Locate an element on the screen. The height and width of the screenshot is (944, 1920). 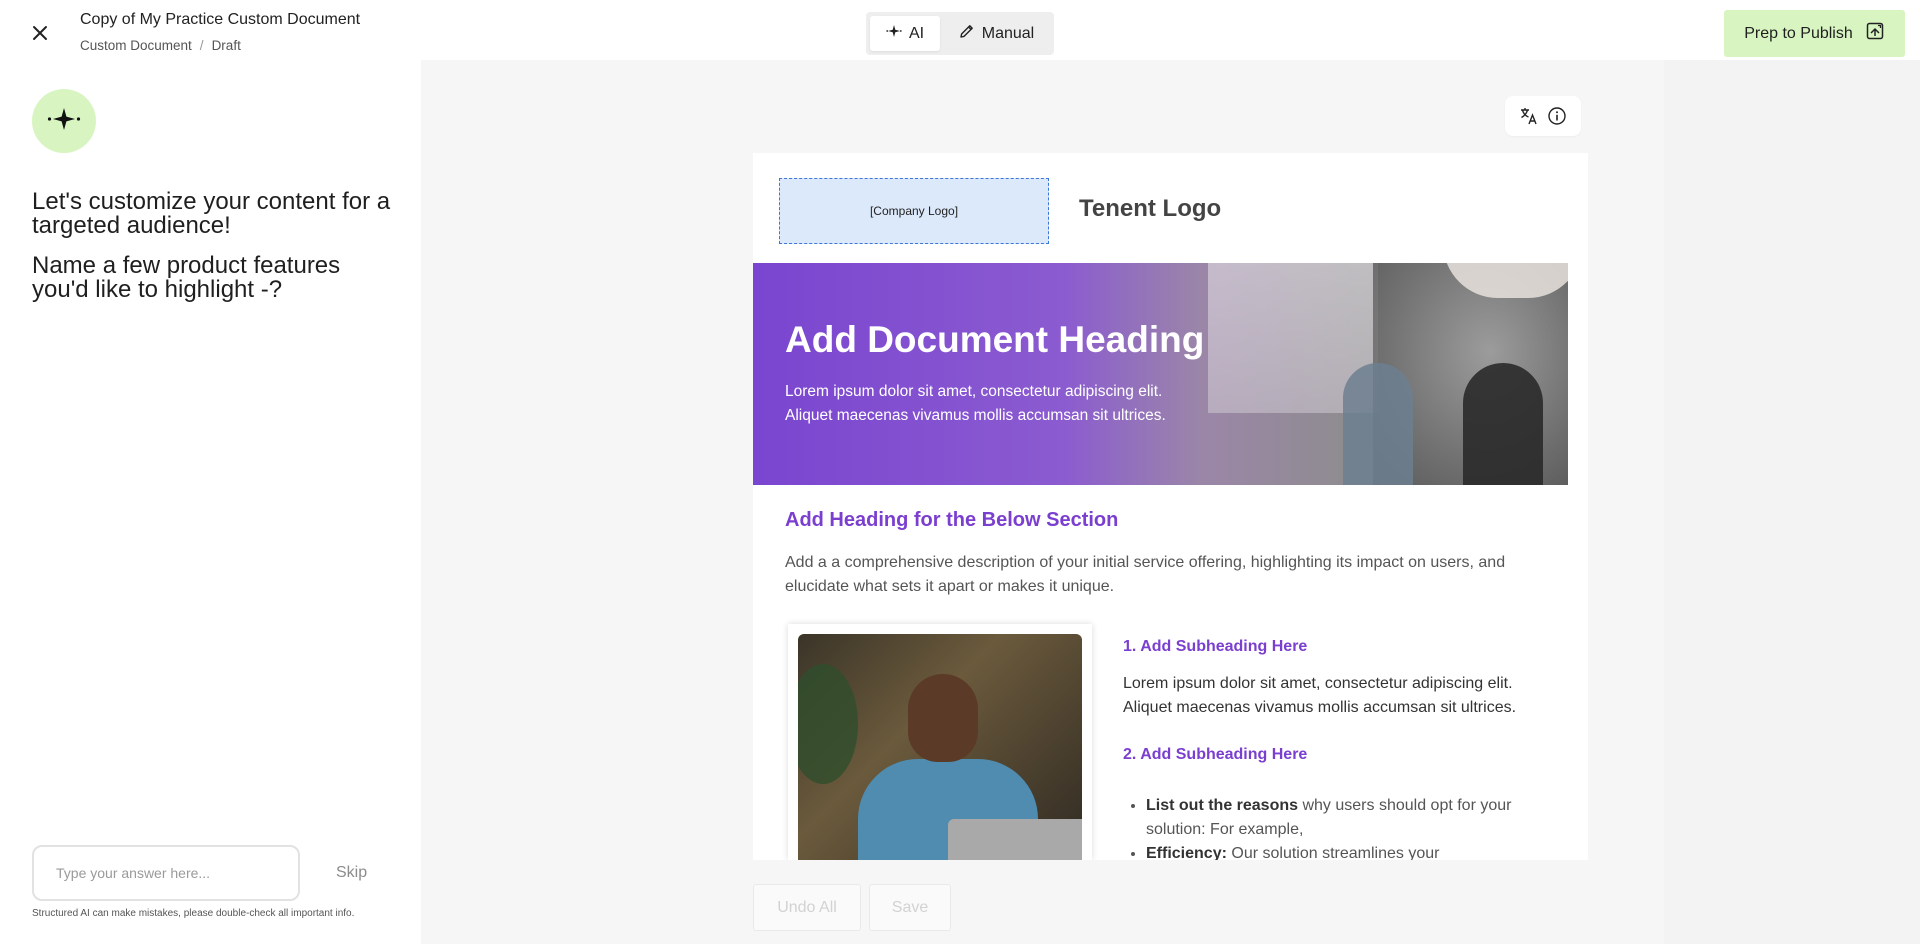
skip-button: Skip is located at coordinates (351, 873).